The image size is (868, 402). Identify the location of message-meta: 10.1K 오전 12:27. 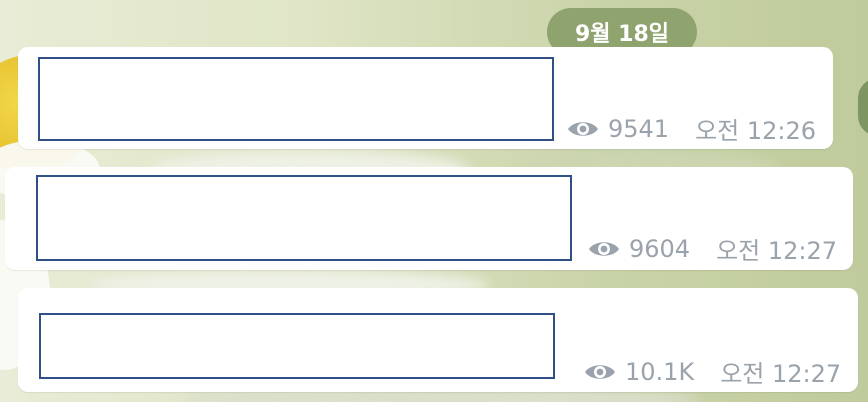
(712, 371).